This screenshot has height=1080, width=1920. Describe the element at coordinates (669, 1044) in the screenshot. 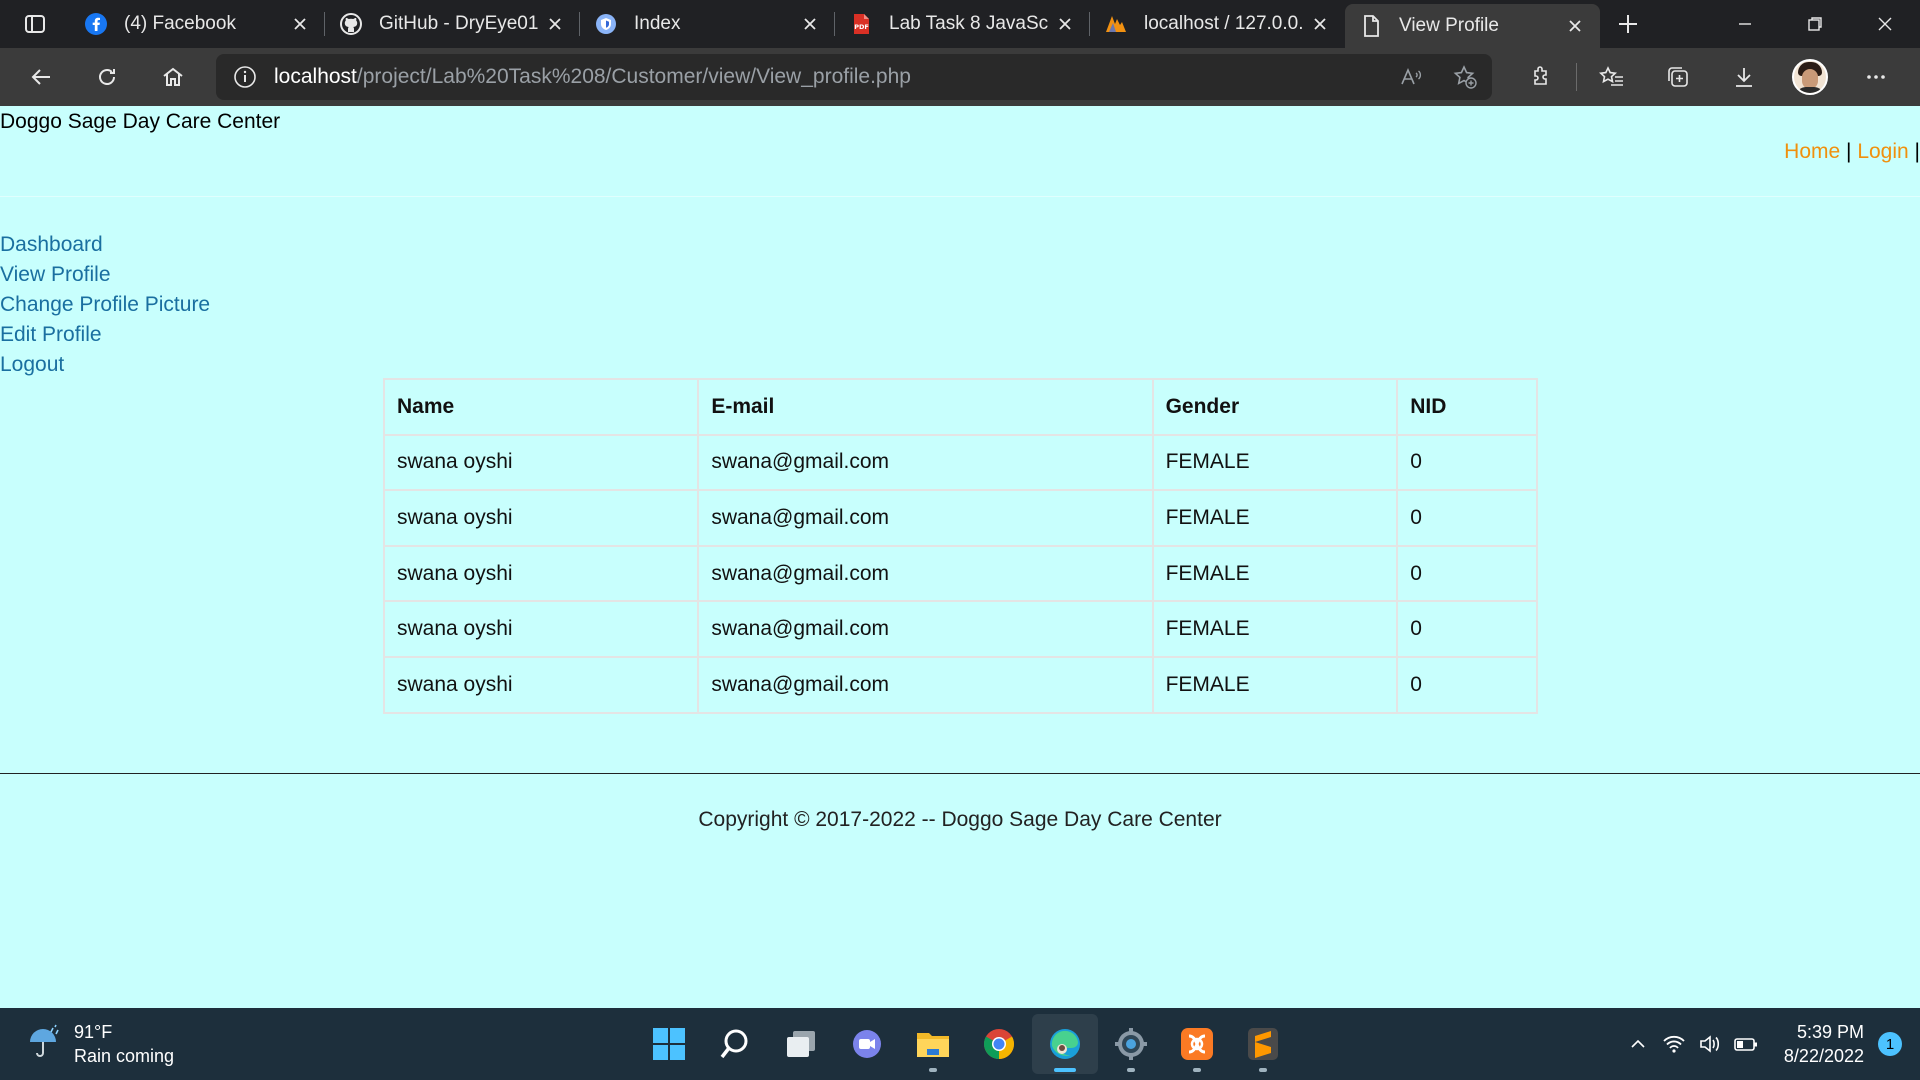

I see `start-button` at that location.